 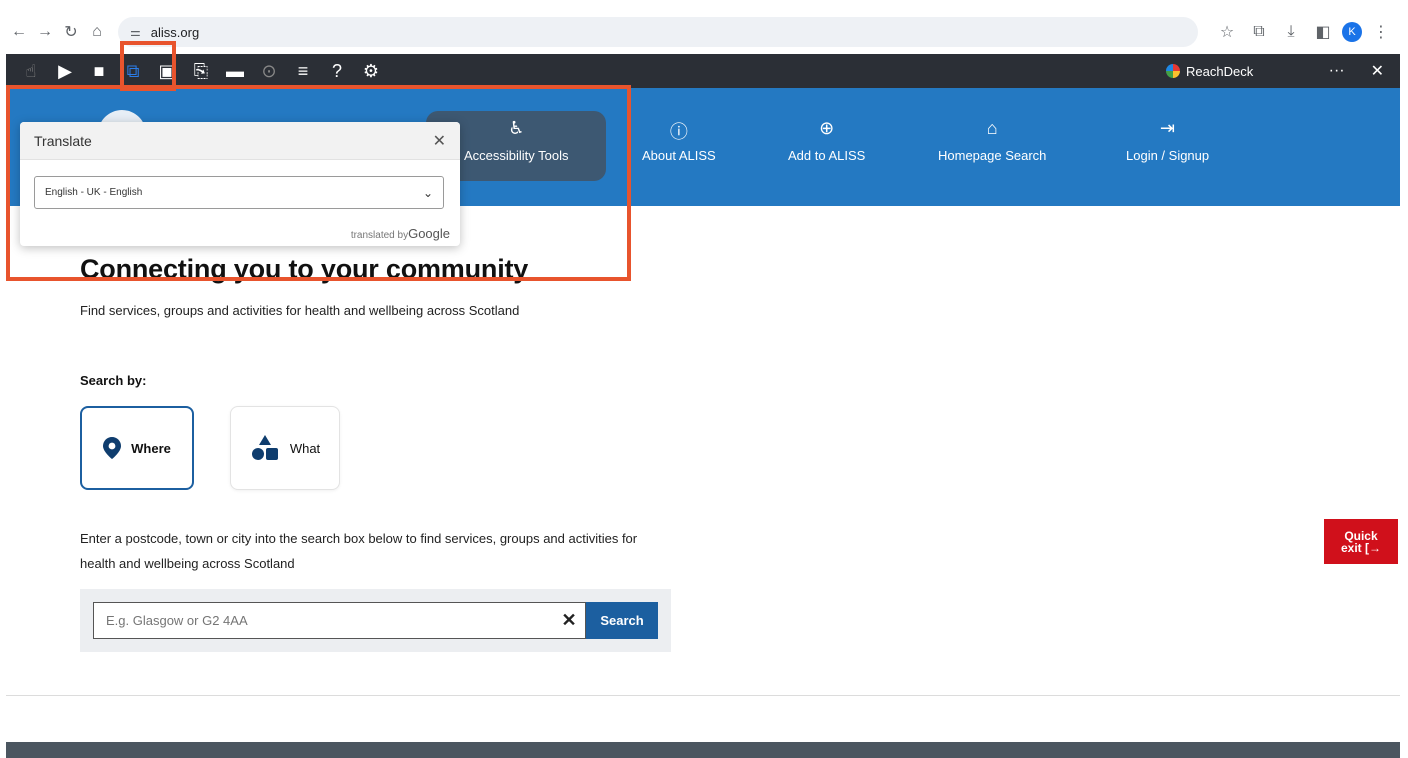 I want to click on browser-menu-icon: ⋮, so click(x=1381, y=32).